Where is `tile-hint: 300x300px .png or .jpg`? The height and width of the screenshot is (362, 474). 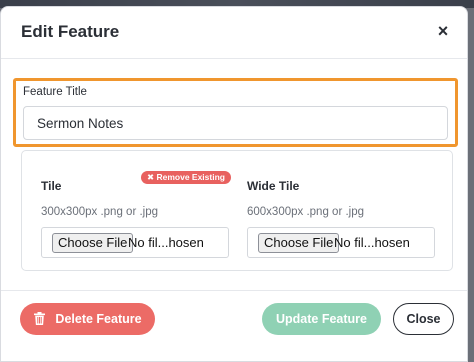 tile-hint: 300x300px .png or .jpg is located at coordinates (100, 212).